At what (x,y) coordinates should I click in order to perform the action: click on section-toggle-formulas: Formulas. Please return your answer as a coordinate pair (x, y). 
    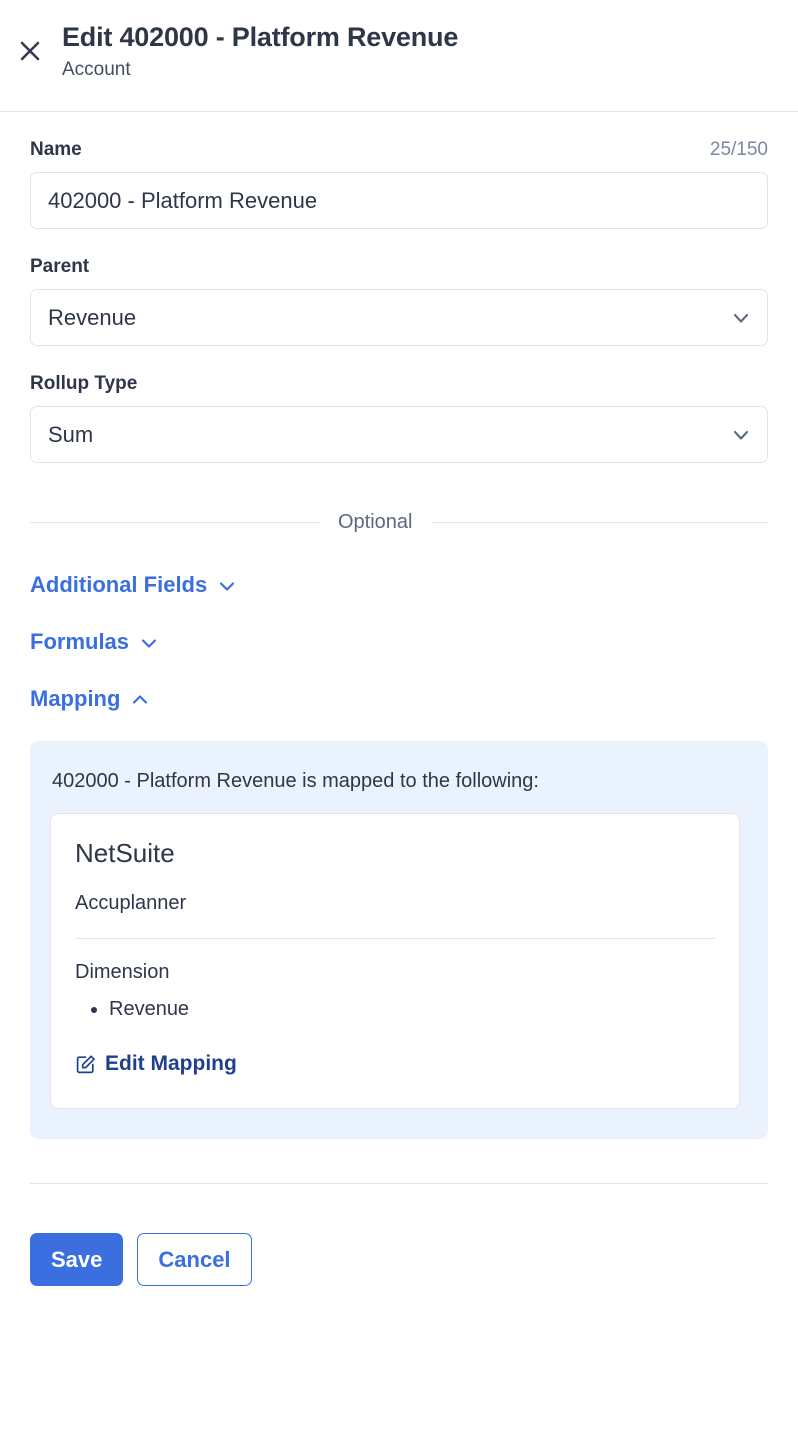
    Looking at the image, I should click on (94, 642).